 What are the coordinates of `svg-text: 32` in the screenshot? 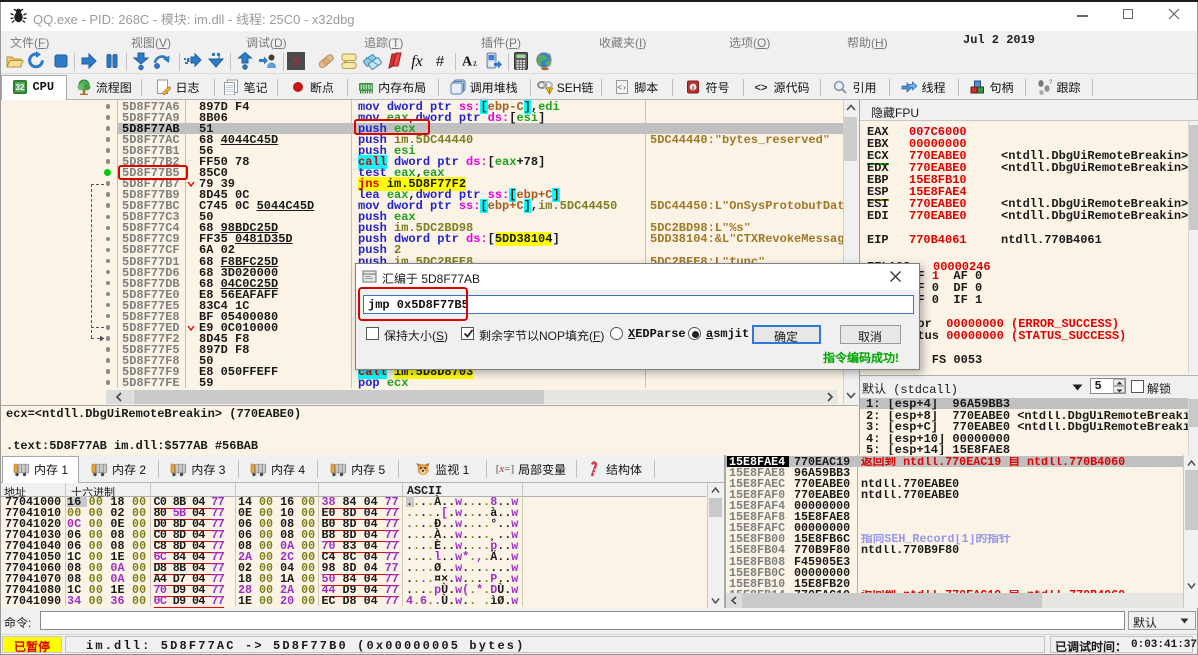 It's located at (20, 87).